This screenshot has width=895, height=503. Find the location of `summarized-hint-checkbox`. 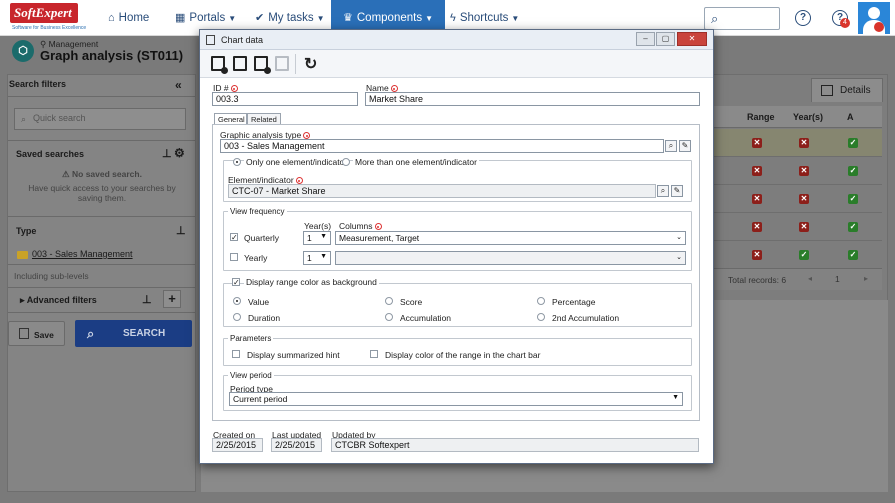

summarized-hint-checkbox is located at coordinates (236, 354).